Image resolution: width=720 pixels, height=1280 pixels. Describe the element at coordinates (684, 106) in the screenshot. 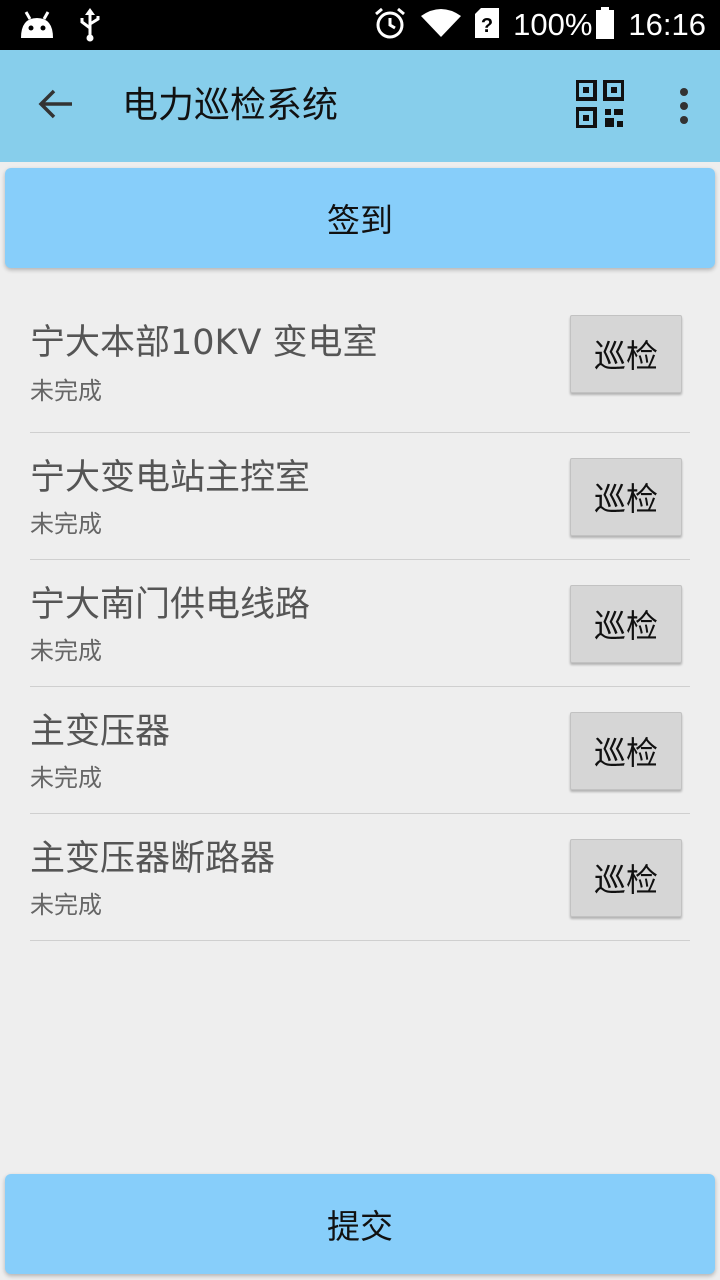

I see `overflow-menu-button` at that location.